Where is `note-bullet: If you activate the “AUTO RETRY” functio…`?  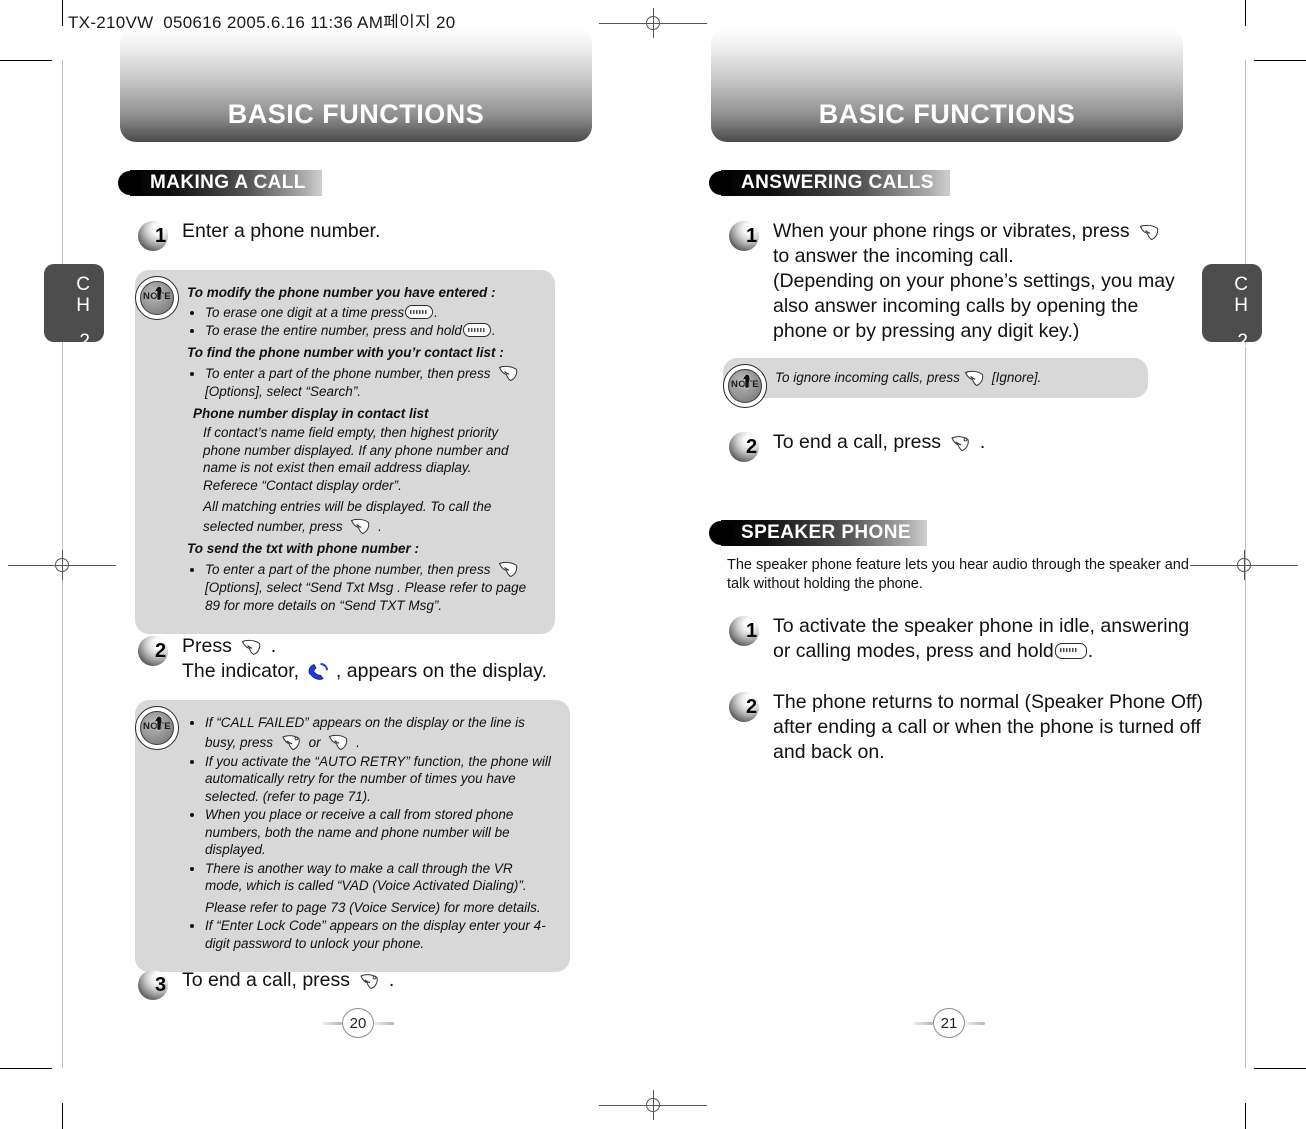
note-bullet: If you activate the “AUTO RETRY” functio… is located at coordinates (378, 779).